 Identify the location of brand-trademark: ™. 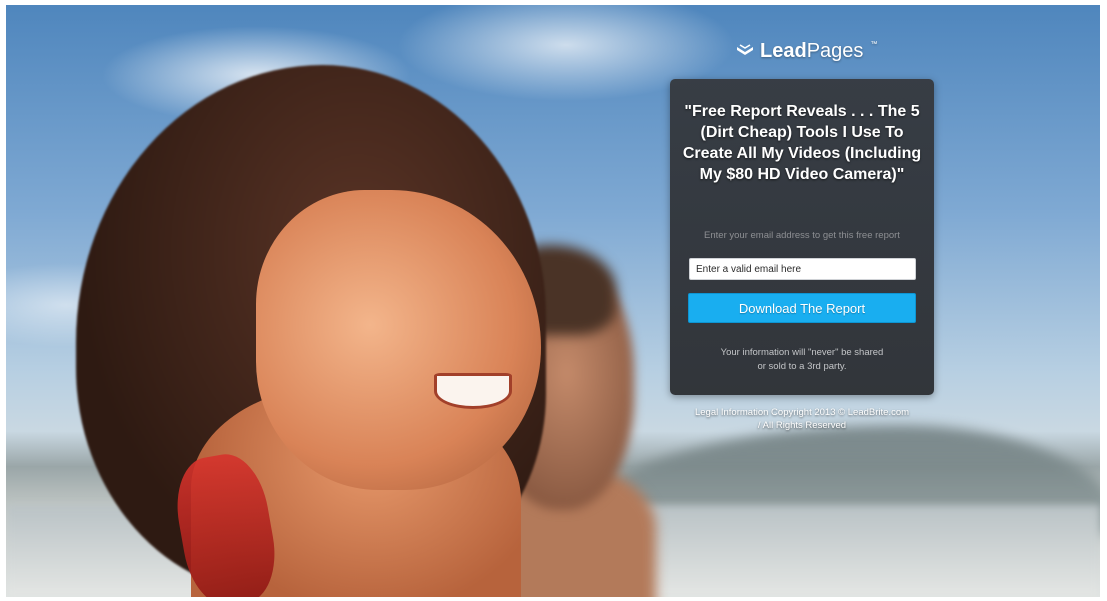
(874, 44).